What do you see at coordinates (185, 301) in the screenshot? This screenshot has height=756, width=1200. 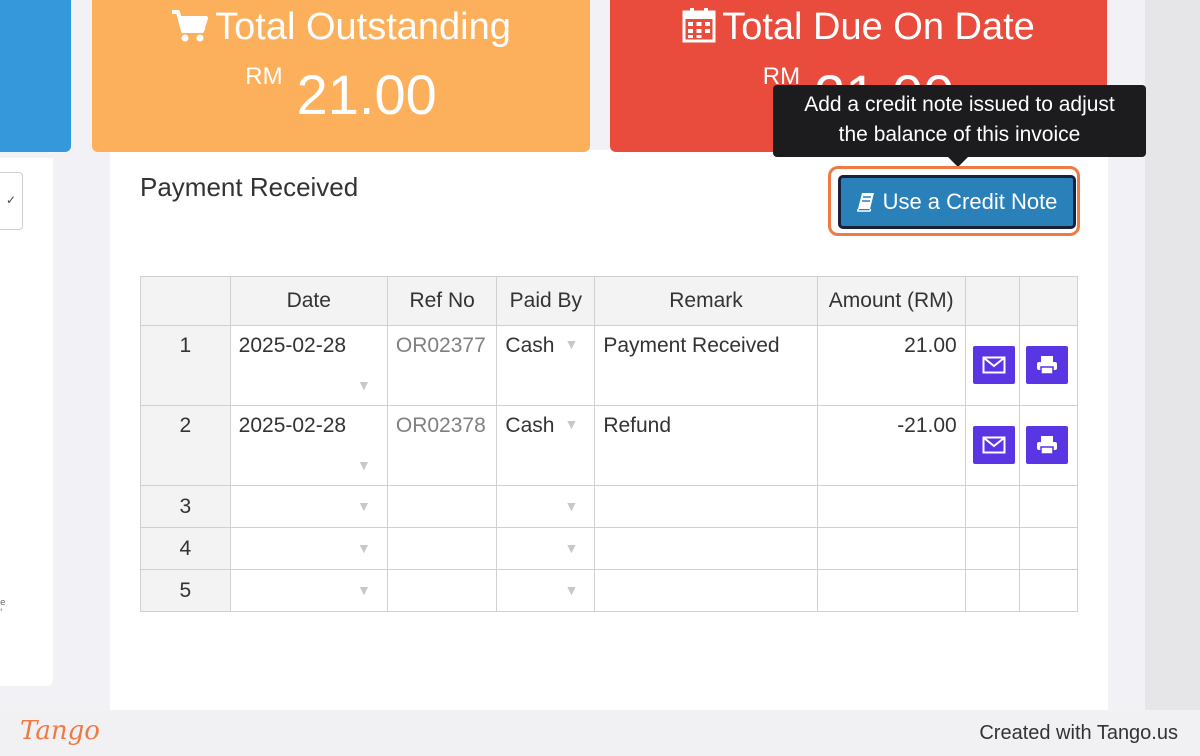 I see `column-header-index` at bounding box center [185, 301].